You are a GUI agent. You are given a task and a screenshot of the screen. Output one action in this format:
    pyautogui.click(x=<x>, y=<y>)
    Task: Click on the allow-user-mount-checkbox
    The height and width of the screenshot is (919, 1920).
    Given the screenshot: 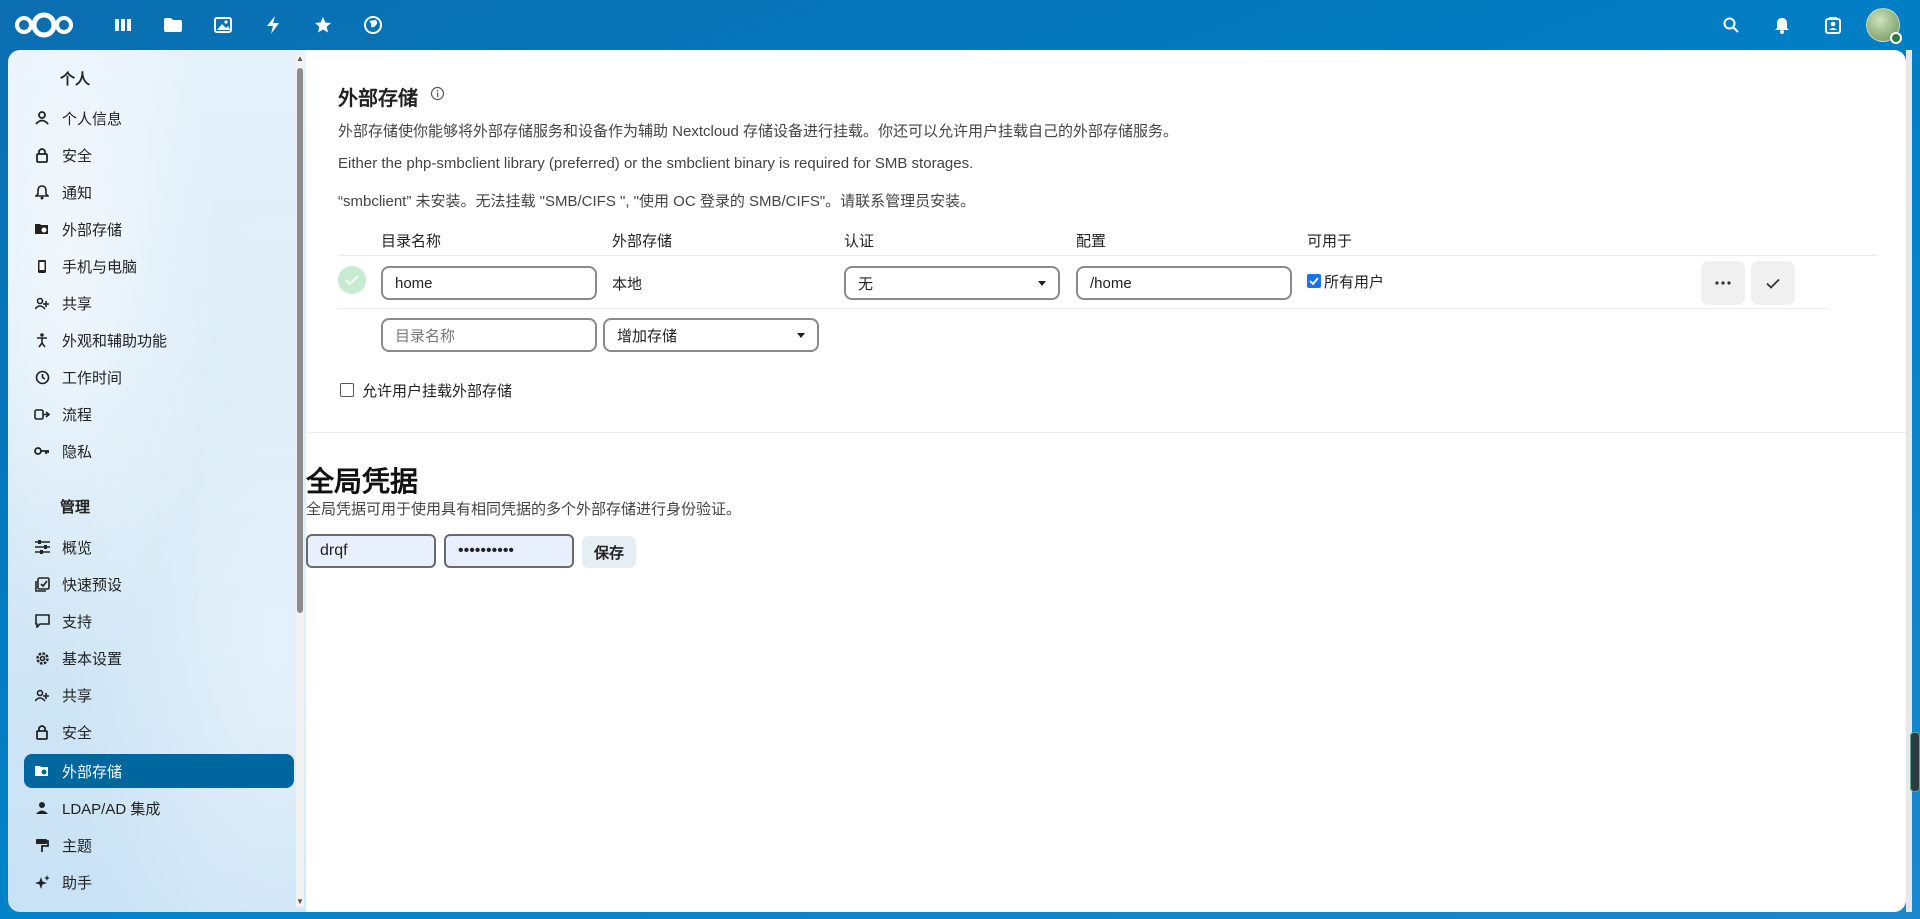 What is the action you would take?
    pyautogui.click(x=347, y=390)
    